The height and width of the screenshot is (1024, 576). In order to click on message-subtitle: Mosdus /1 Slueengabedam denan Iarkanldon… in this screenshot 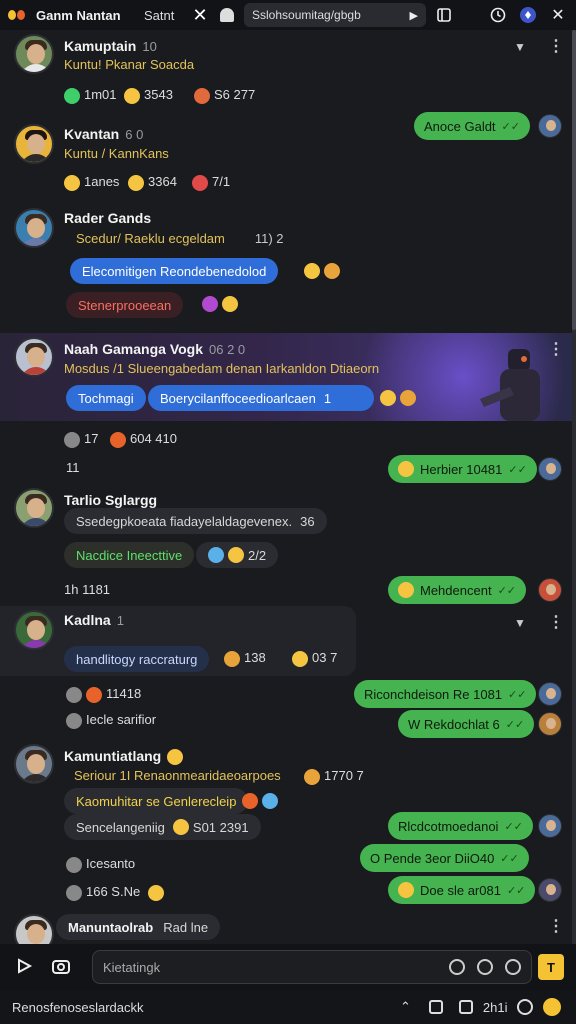, I will do `click(222, 368)`.